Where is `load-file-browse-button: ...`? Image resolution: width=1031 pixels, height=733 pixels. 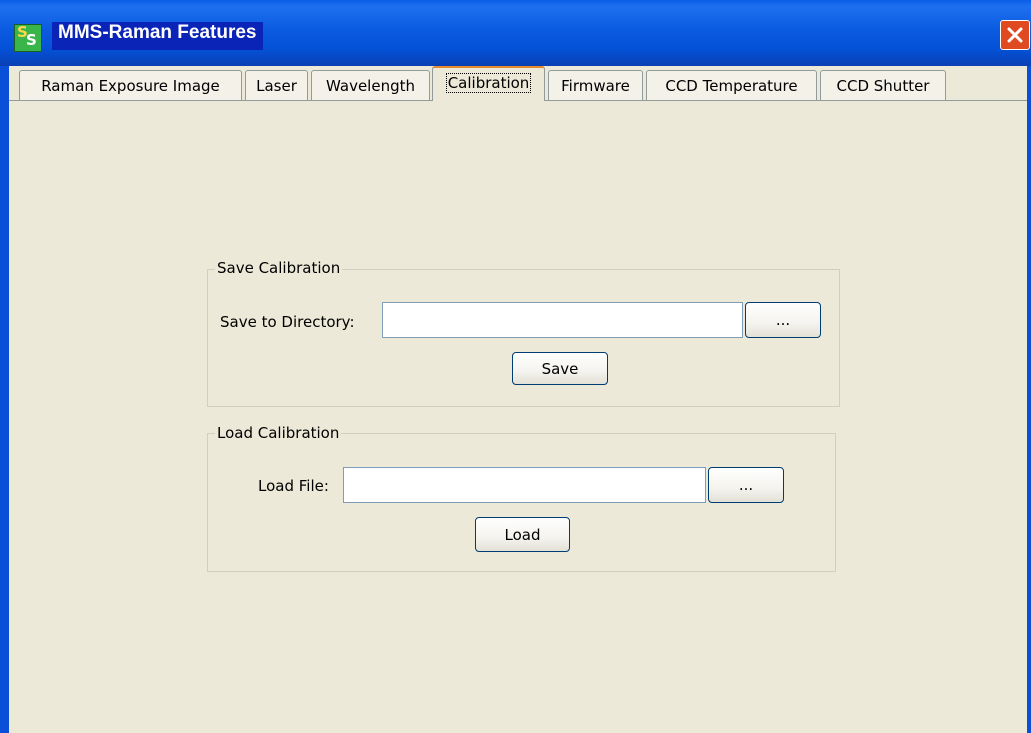
load-file-browse-button: ... is located at coordinates (746, 485).